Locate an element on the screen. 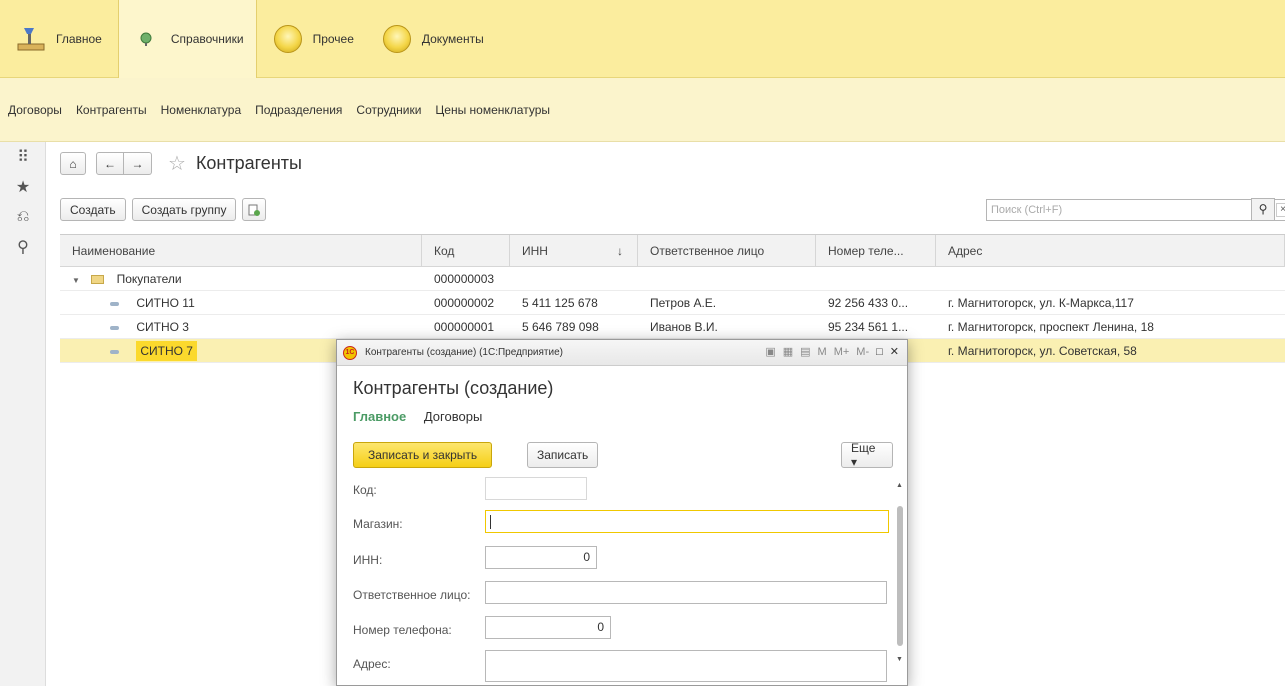 The image size is (1285, 686). create-group-button: Создать группу is located at coordinates (184, 209).